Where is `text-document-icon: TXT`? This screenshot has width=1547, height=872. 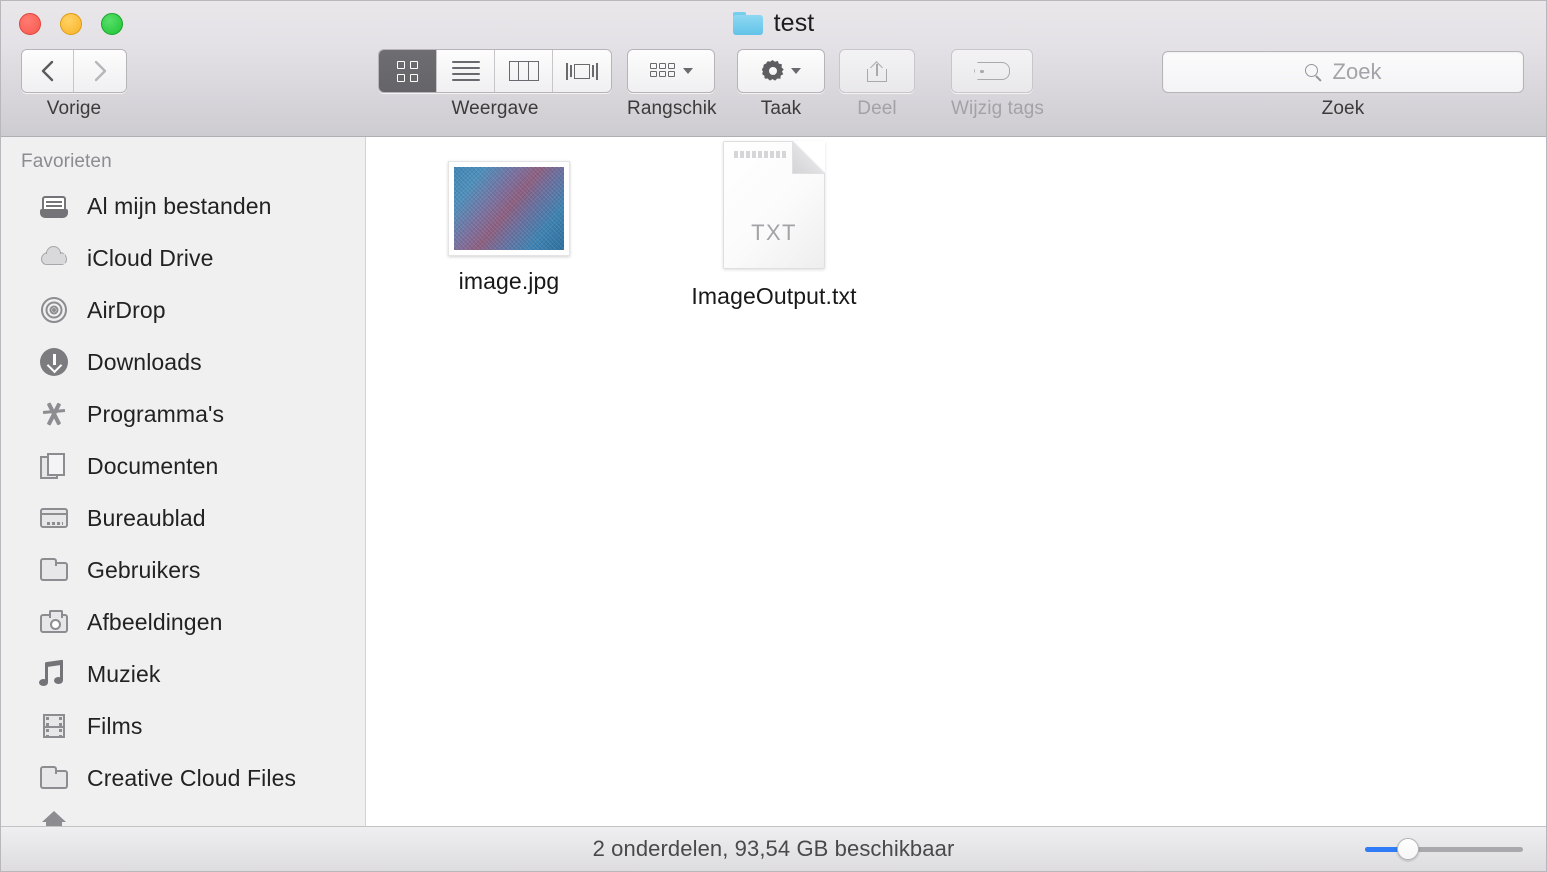
text-document-icon: TXT is located at coordinates (774, 205).